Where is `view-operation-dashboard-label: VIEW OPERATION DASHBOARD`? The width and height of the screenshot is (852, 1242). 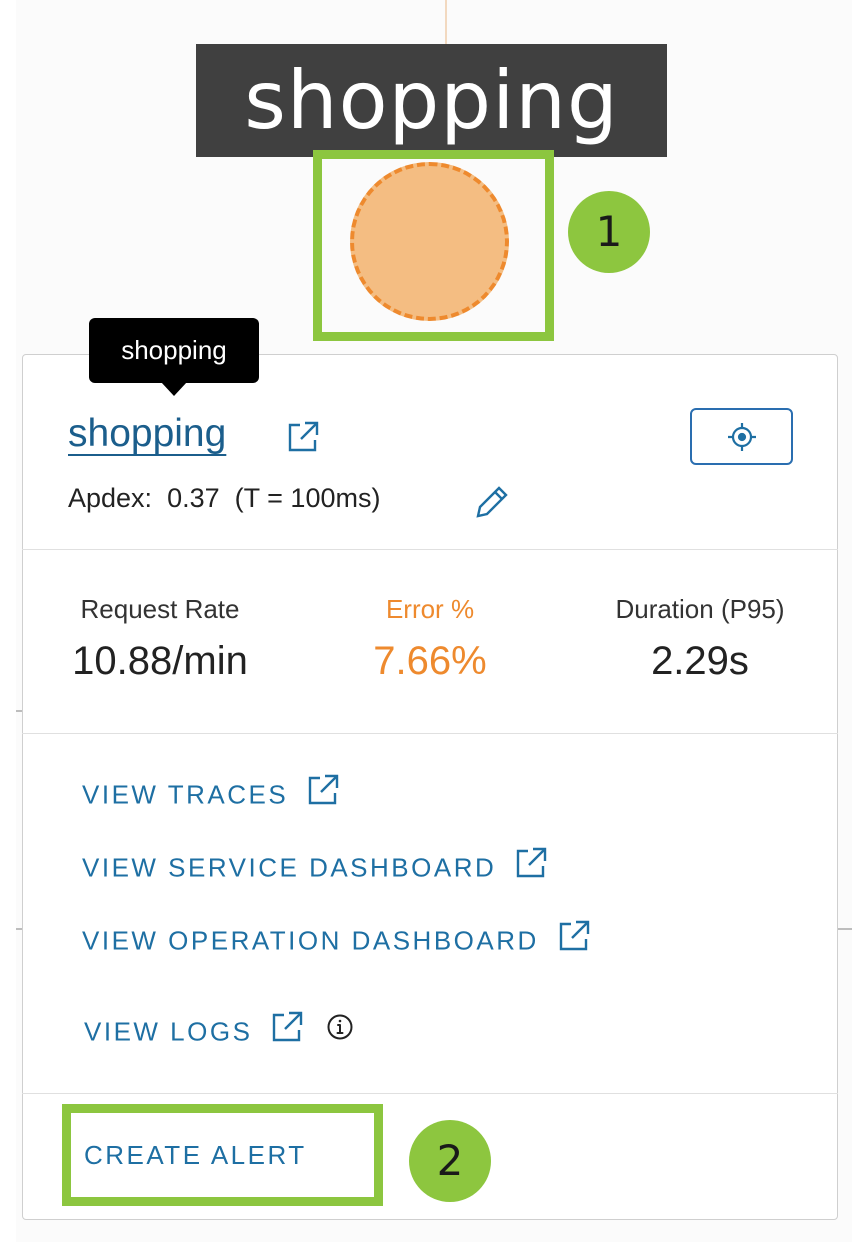
view-operation-dashboard-label: VIEW OPERATION DASHBOARD is located at coordinates (310, 940).